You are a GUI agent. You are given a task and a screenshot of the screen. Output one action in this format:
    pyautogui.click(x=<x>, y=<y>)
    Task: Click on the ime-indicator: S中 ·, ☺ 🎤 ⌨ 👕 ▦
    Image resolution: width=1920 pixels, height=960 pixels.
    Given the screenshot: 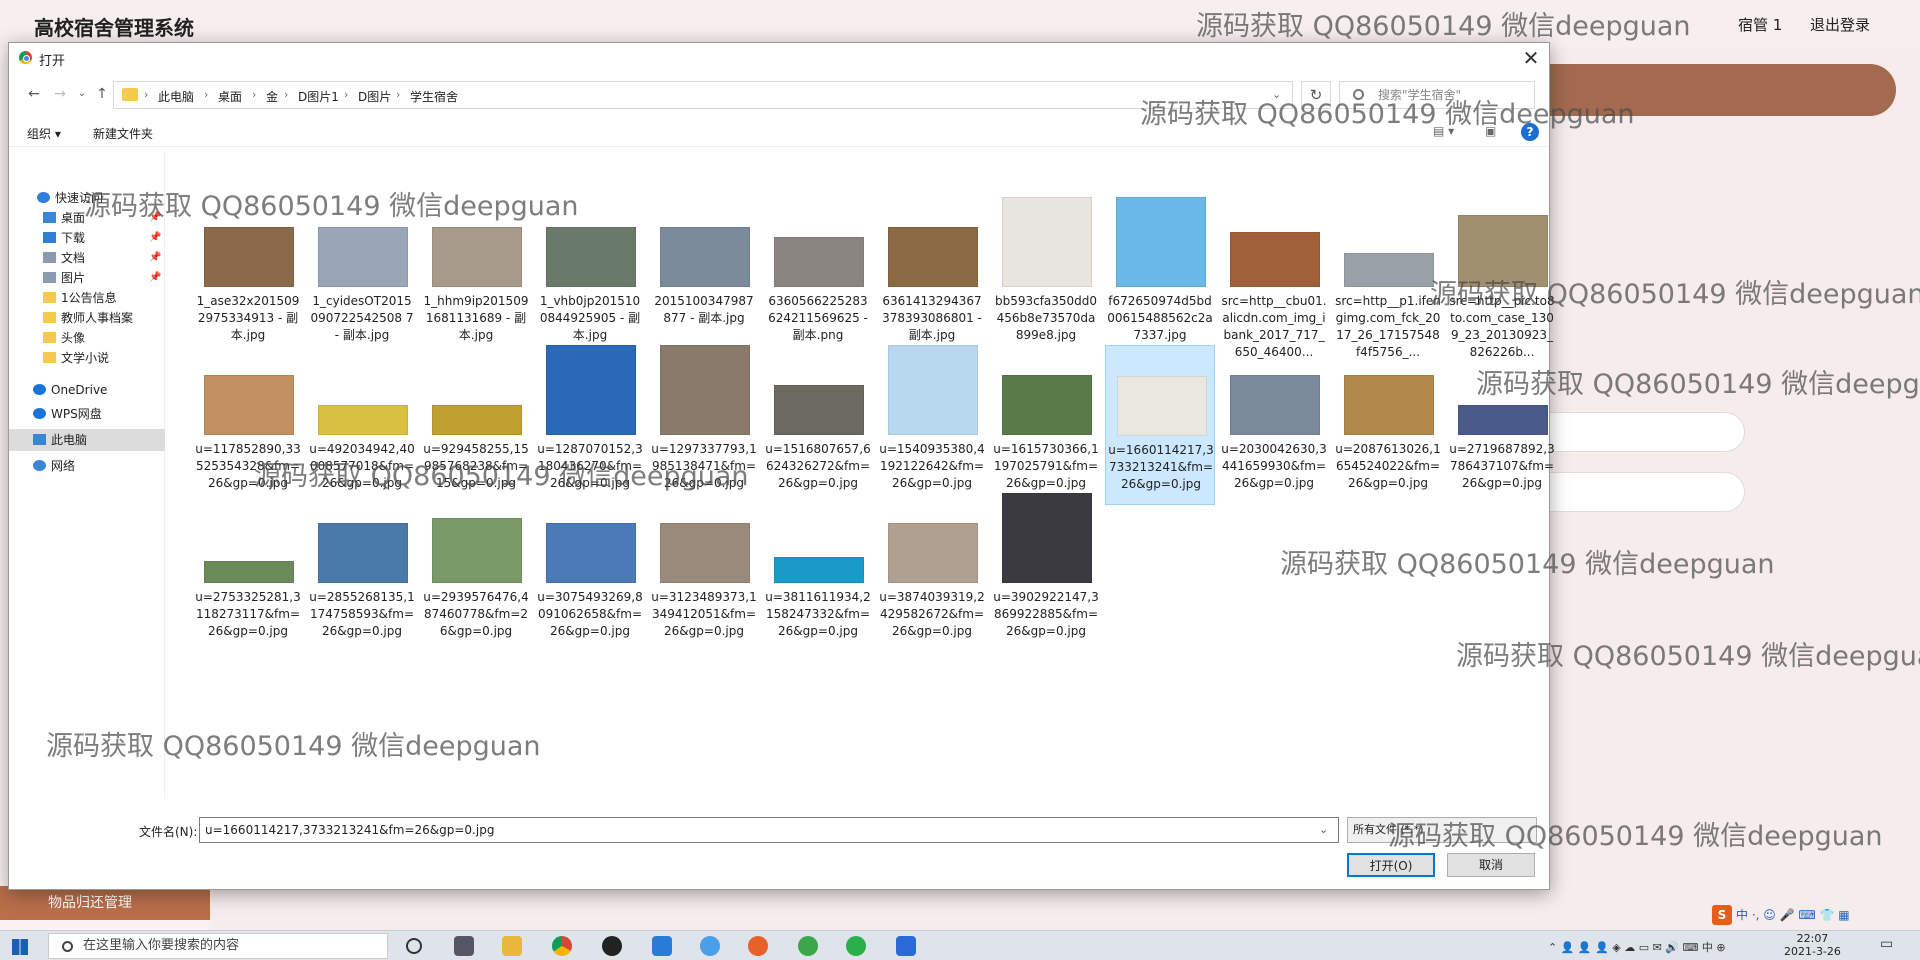 What is the action you would take?
    pyautogui.click(x=1781, y=915)
    